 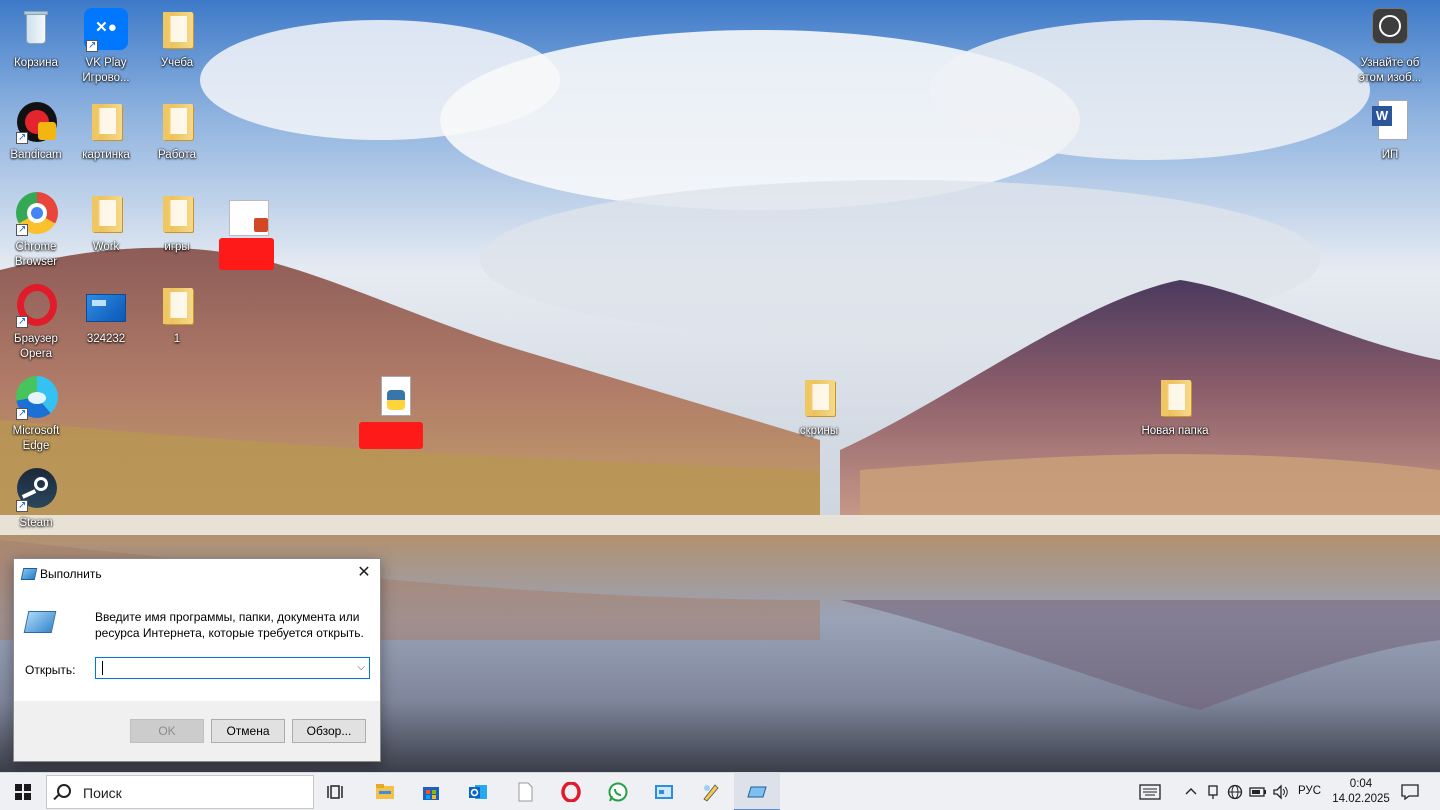 I want to click on close-icon: ✕, so click(x=364, y=572).